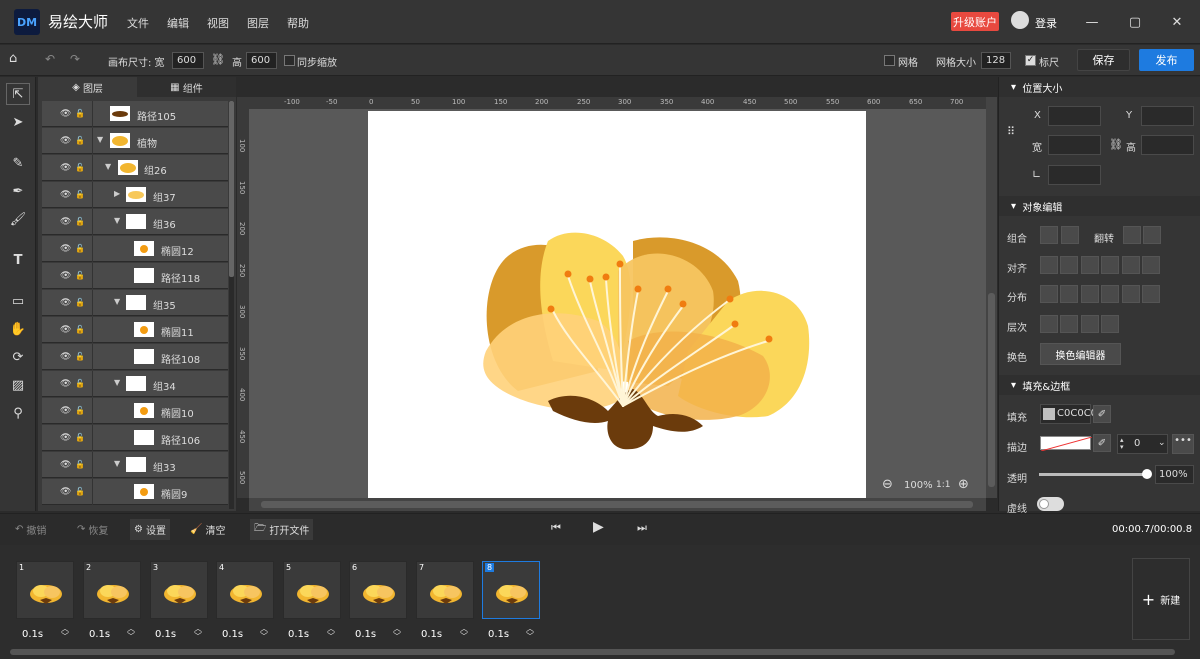  What do you see at coordinates (1020, 20) in the screenshot?
I see `user-avatar-icon` at bounding box center [1020, 20].